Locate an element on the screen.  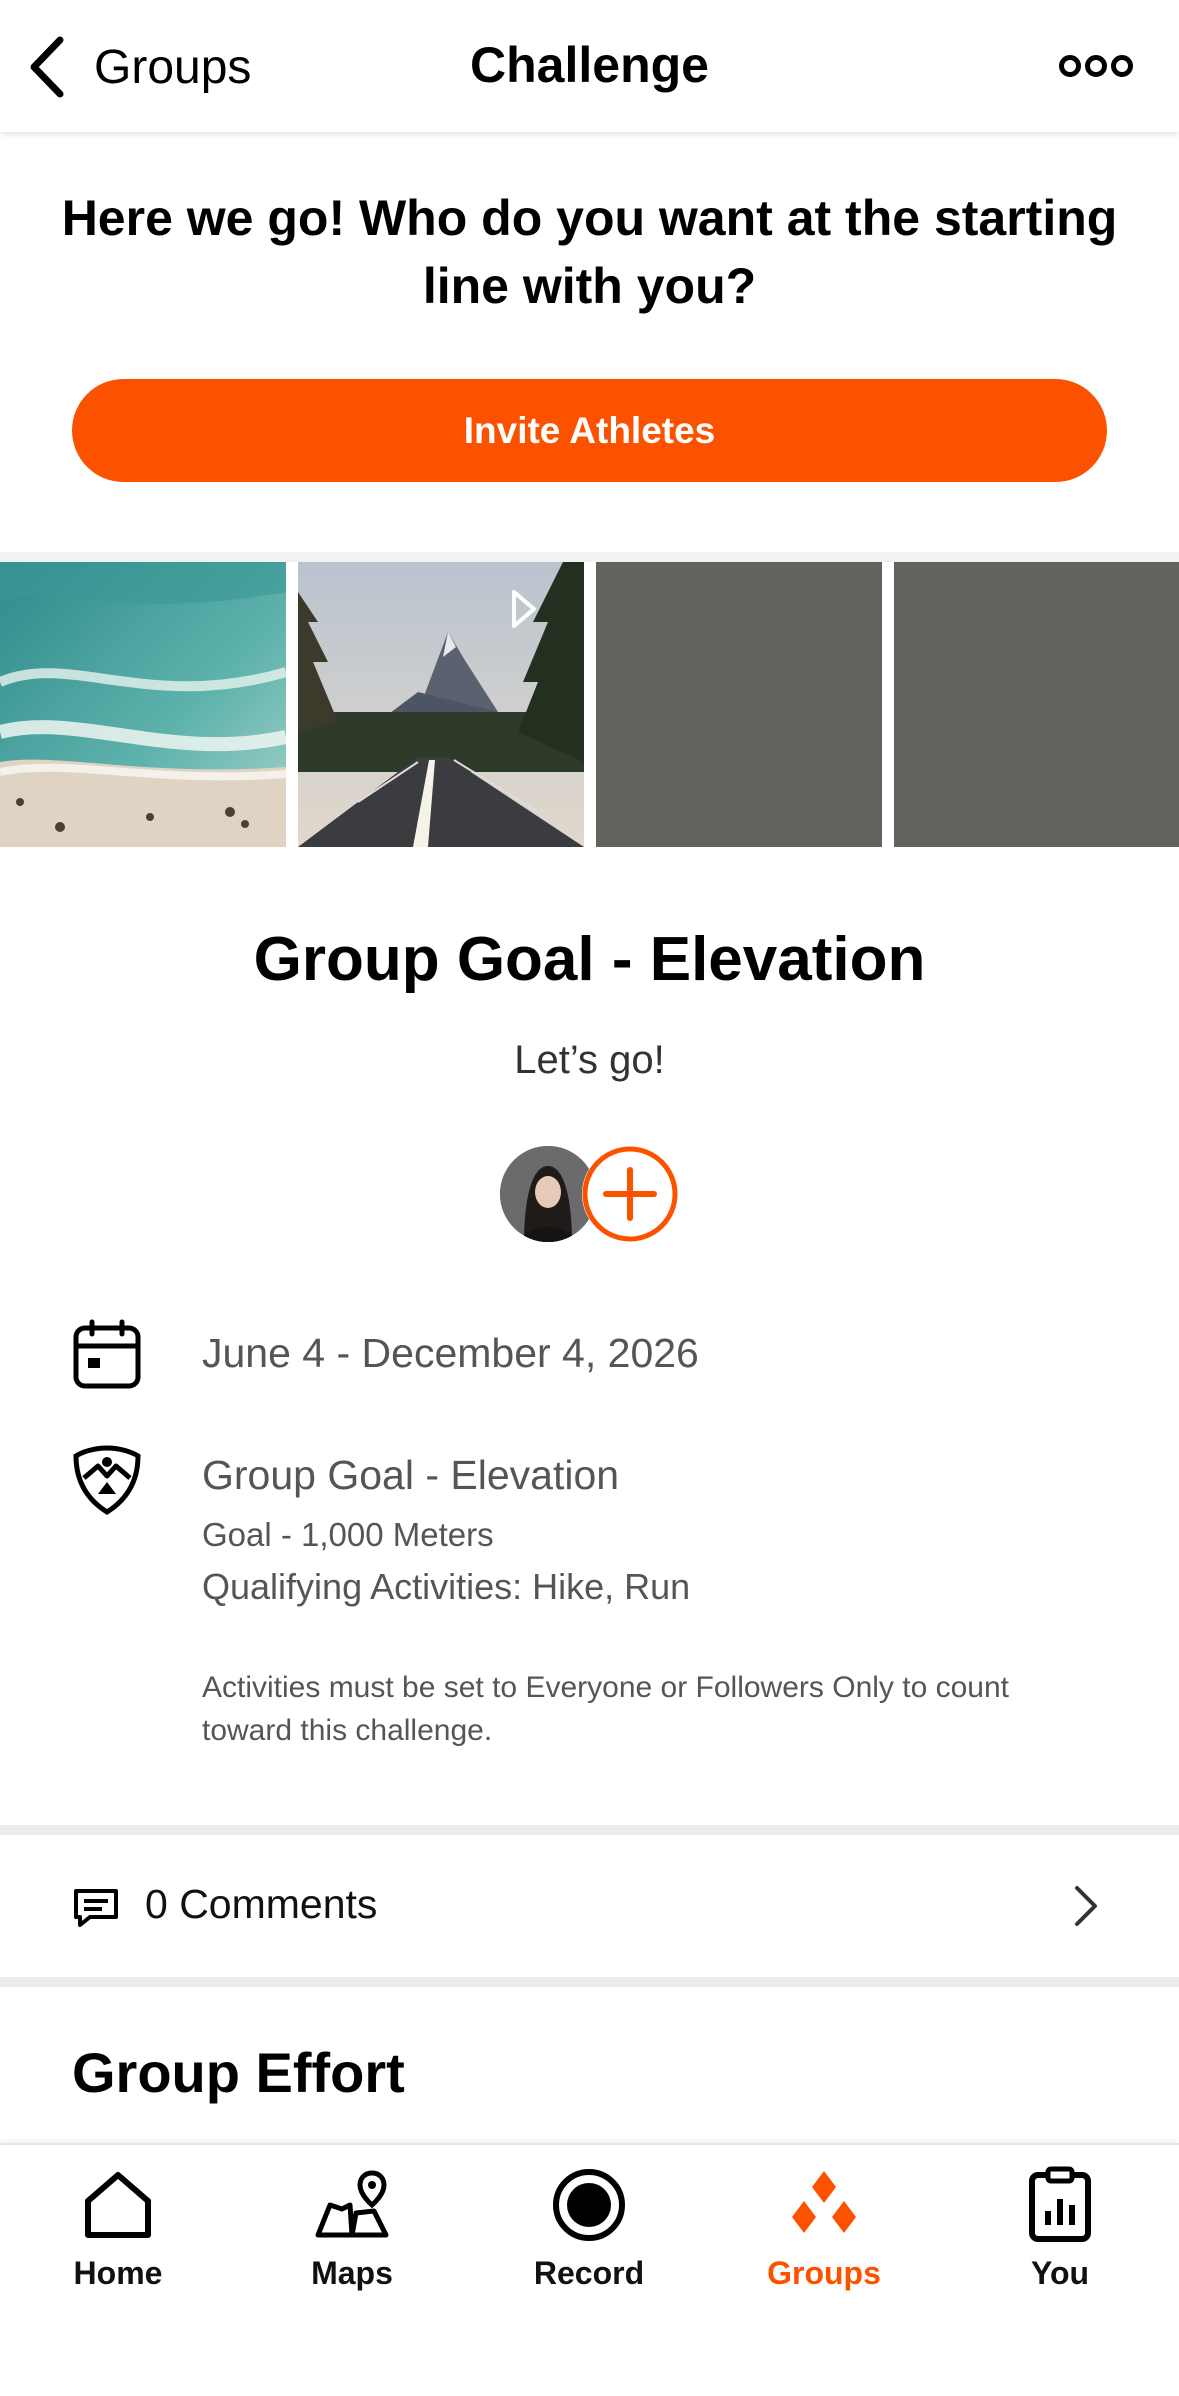
tab-label: Maps is located at coordinates (352, 2273).